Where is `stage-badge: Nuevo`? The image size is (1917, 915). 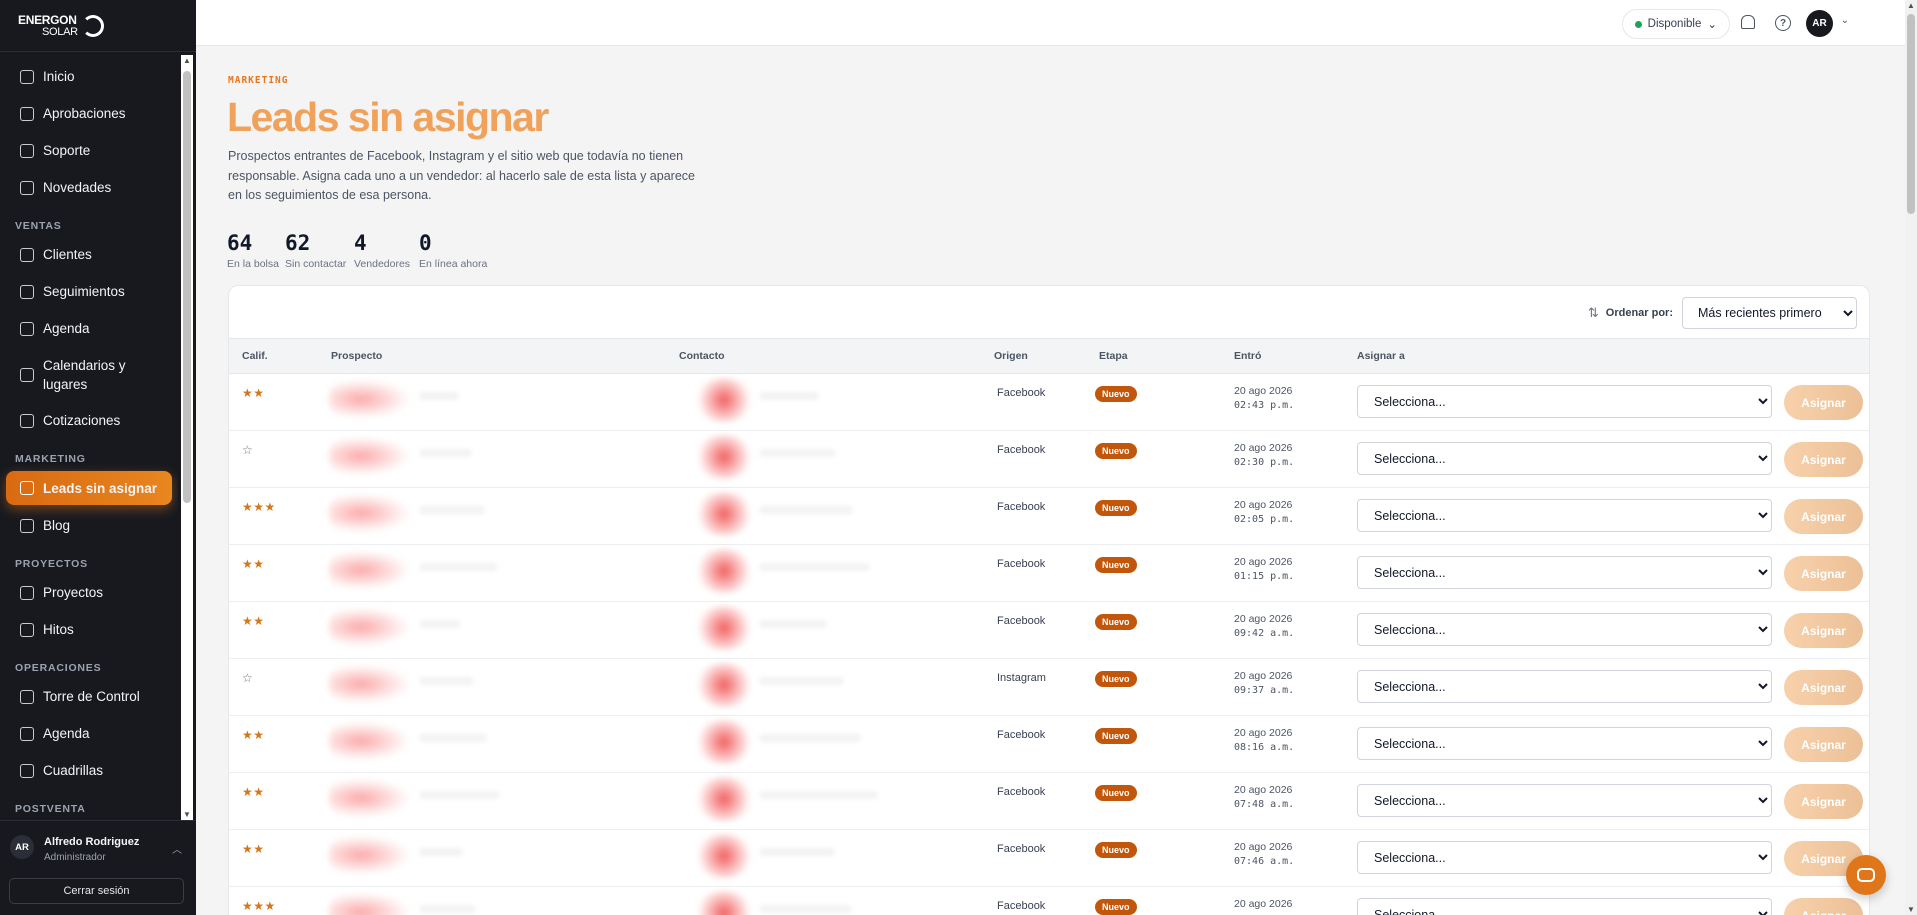 stage-badge: Nuevo is located at coordinates (1116, 679).